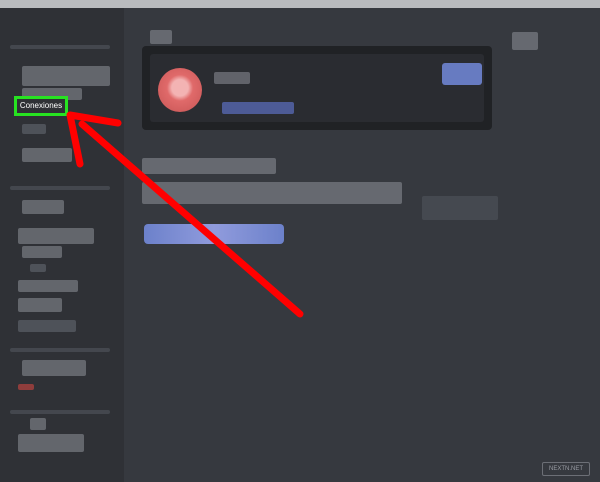  I want to click on account-card-inner, so click(317, 88).